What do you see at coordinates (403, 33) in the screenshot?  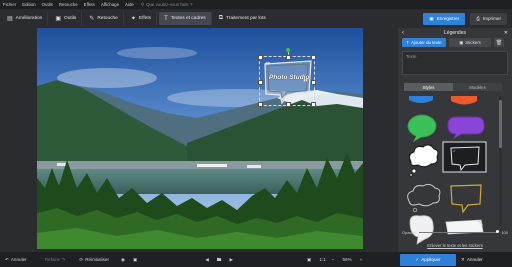 I see `chevron-left-icon: ‹` at bounding box center [403, 33].